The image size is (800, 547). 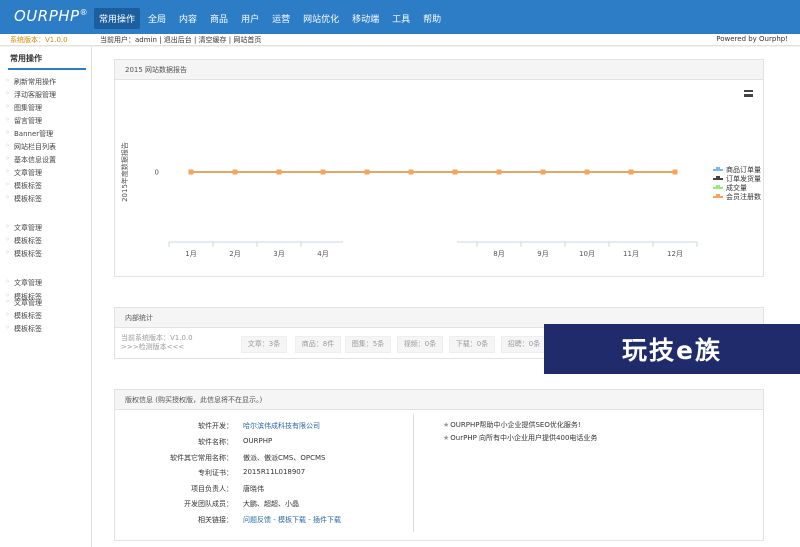 What do you see at coordinates (215, 426) in the screenshot?
I see `info-label: 软件开发：` at bounding box center [215, 426].